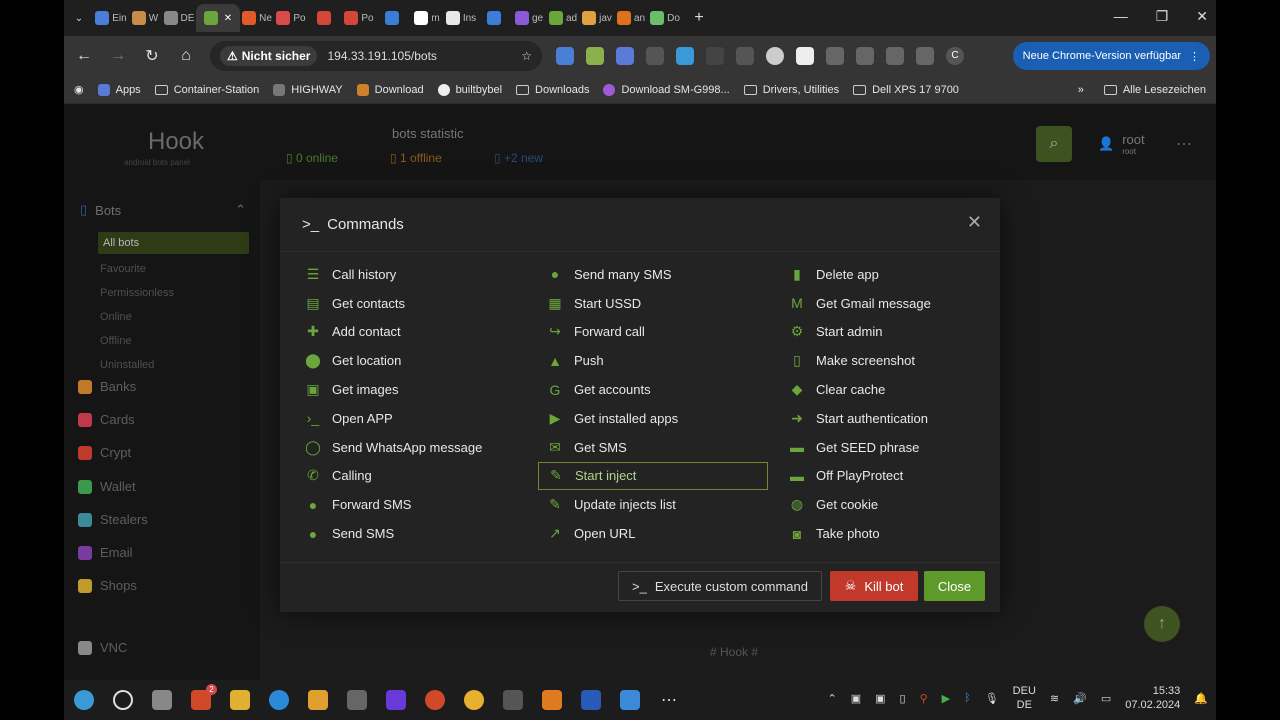  What do you see at coordinates (415, 389) in the screenshot?
I see `command-get-images: ▣ Get images` at bounding box center [415, 389].